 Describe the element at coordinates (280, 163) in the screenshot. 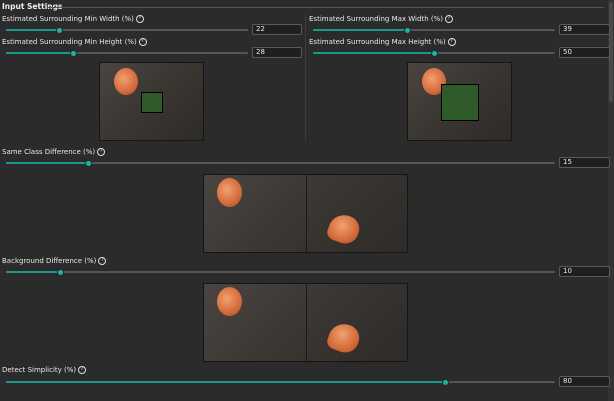

I see `same-class-slider` at that location.